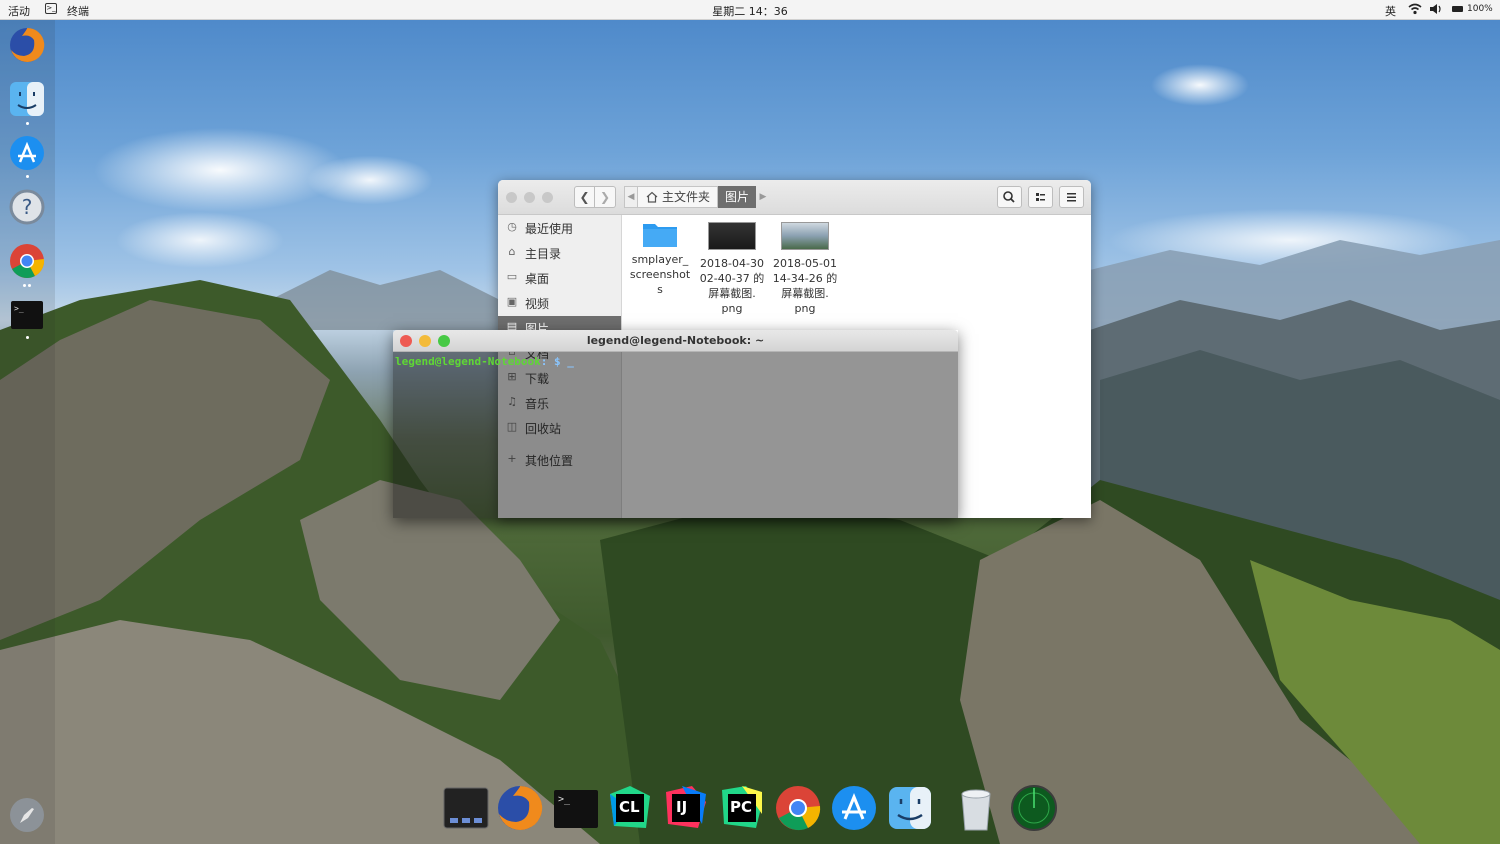 This screenshot has height=844, width=1500. What do you see at coordinates (805, 278) in the screenshot?
I see `file-name-line: 14-34-26 的` at bounding box center [805, 278].